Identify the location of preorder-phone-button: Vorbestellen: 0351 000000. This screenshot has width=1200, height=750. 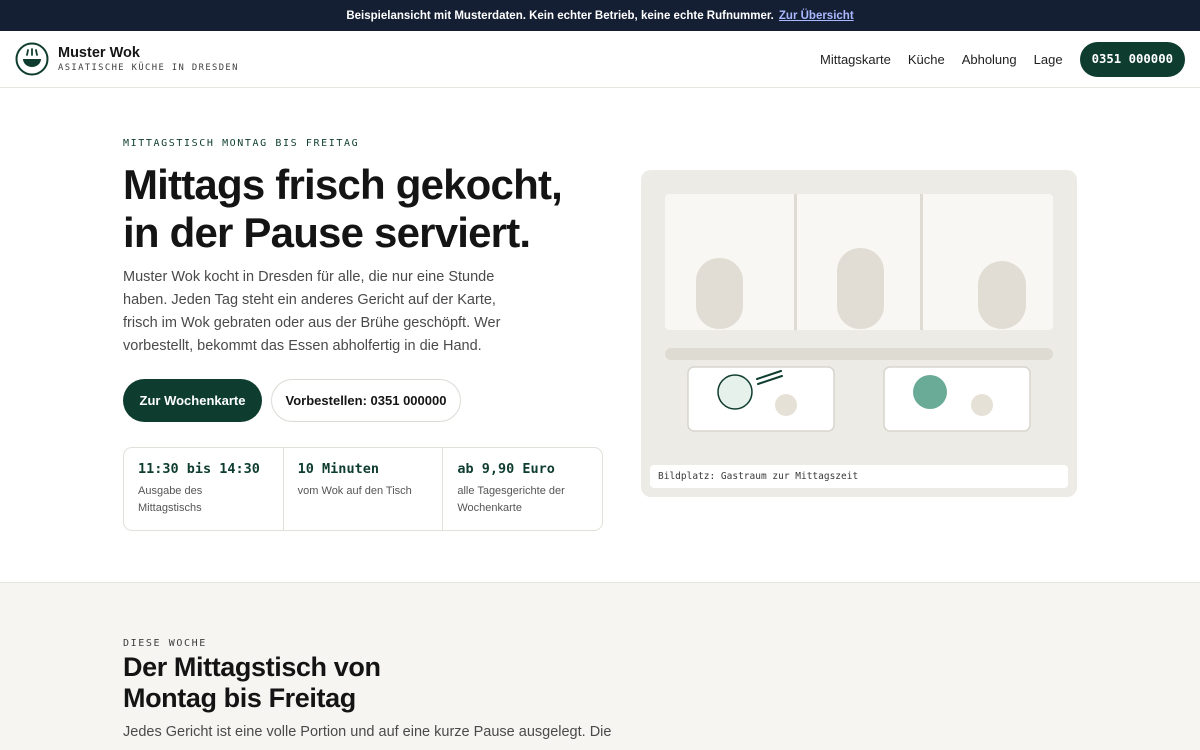
(366, 400).